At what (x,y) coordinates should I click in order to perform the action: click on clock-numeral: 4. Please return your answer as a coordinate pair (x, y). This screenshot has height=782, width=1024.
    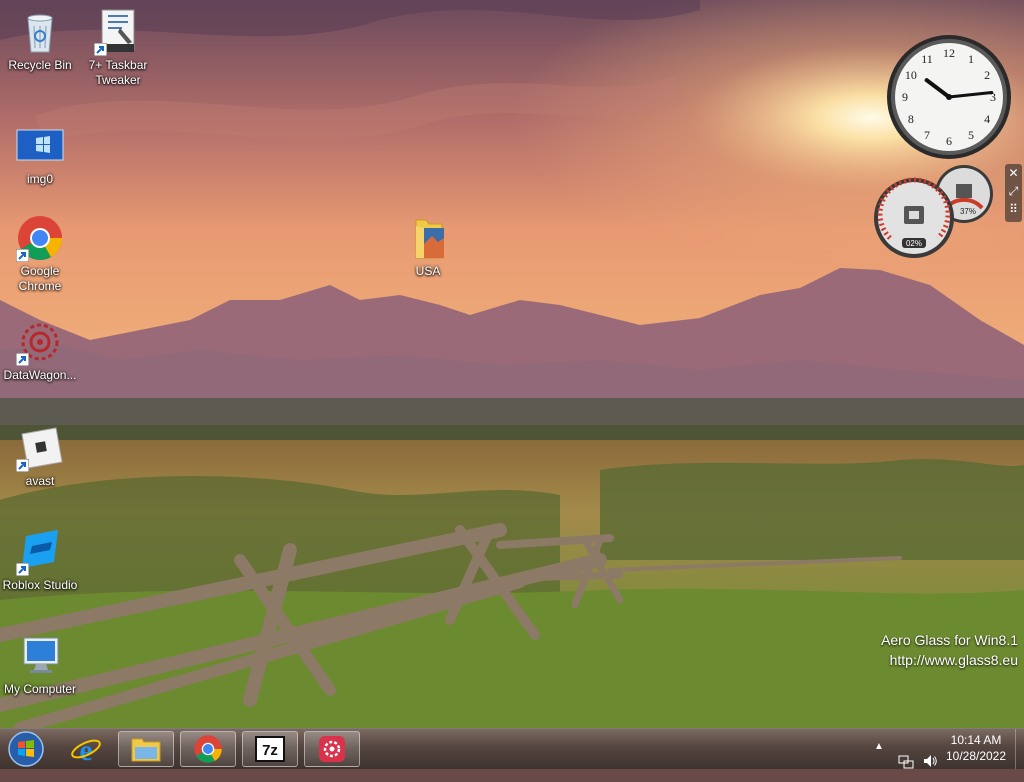
    Looking at the image, I should click on (987, 119).